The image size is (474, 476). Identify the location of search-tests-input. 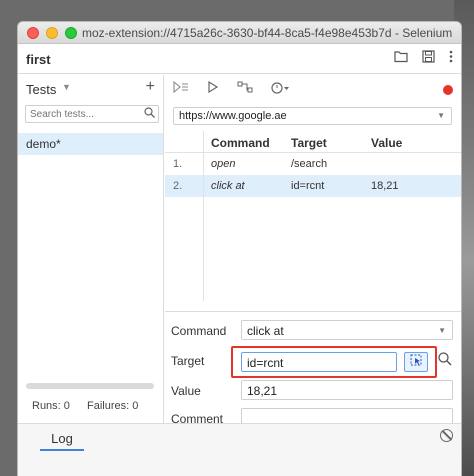
(82, 114).